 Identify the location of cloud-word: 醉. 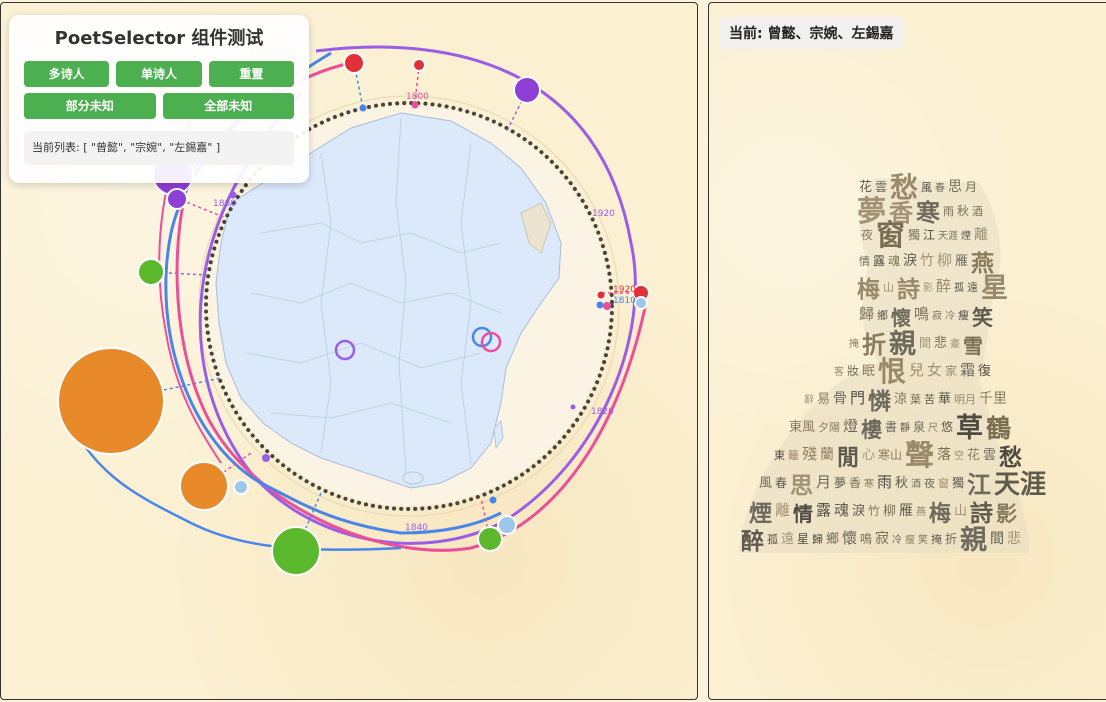
(752, 541).